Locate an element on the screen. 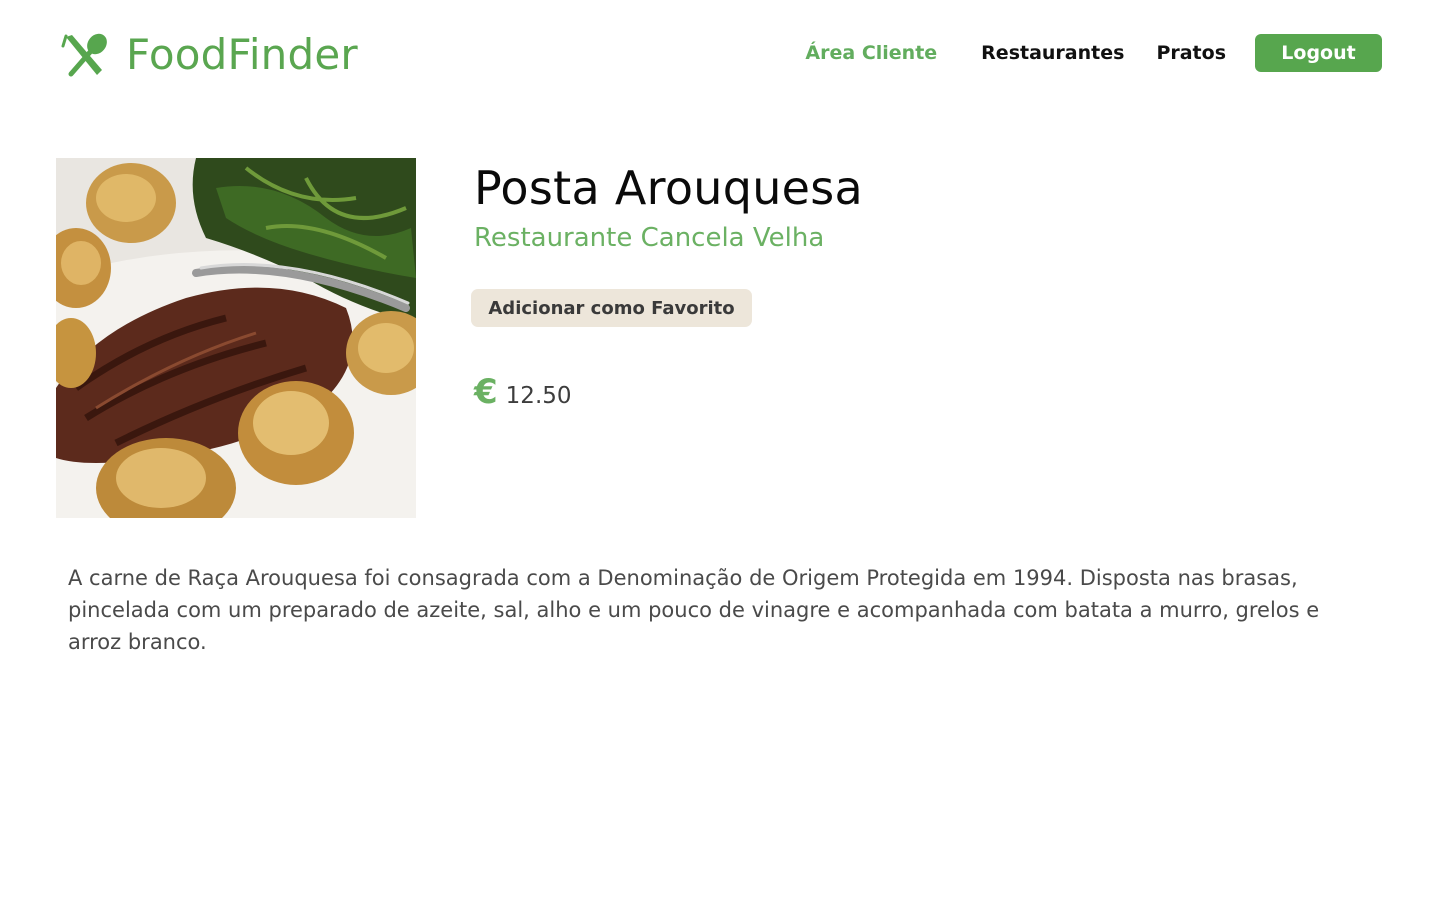 The height and width of the screenshot is (900, 1440). cutlery-icon is located at coordinates (84, 55).